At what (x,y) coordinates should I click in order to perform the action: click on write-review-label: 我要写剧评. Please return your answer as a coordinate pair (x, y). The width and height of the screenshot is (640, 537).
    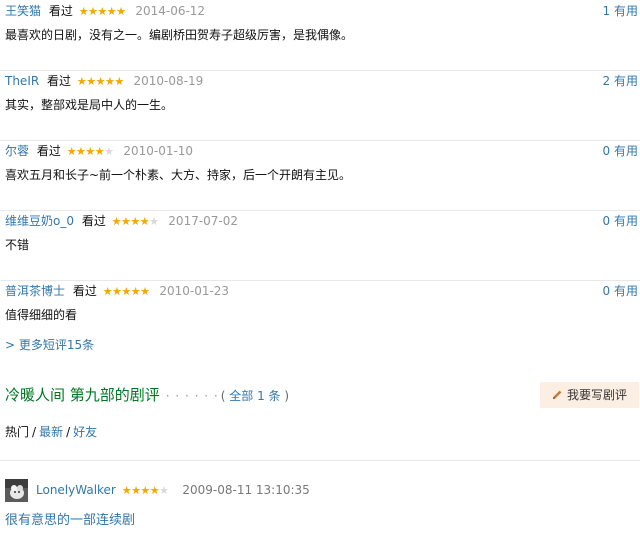
    Looking at the image, I should click on (597, 395).